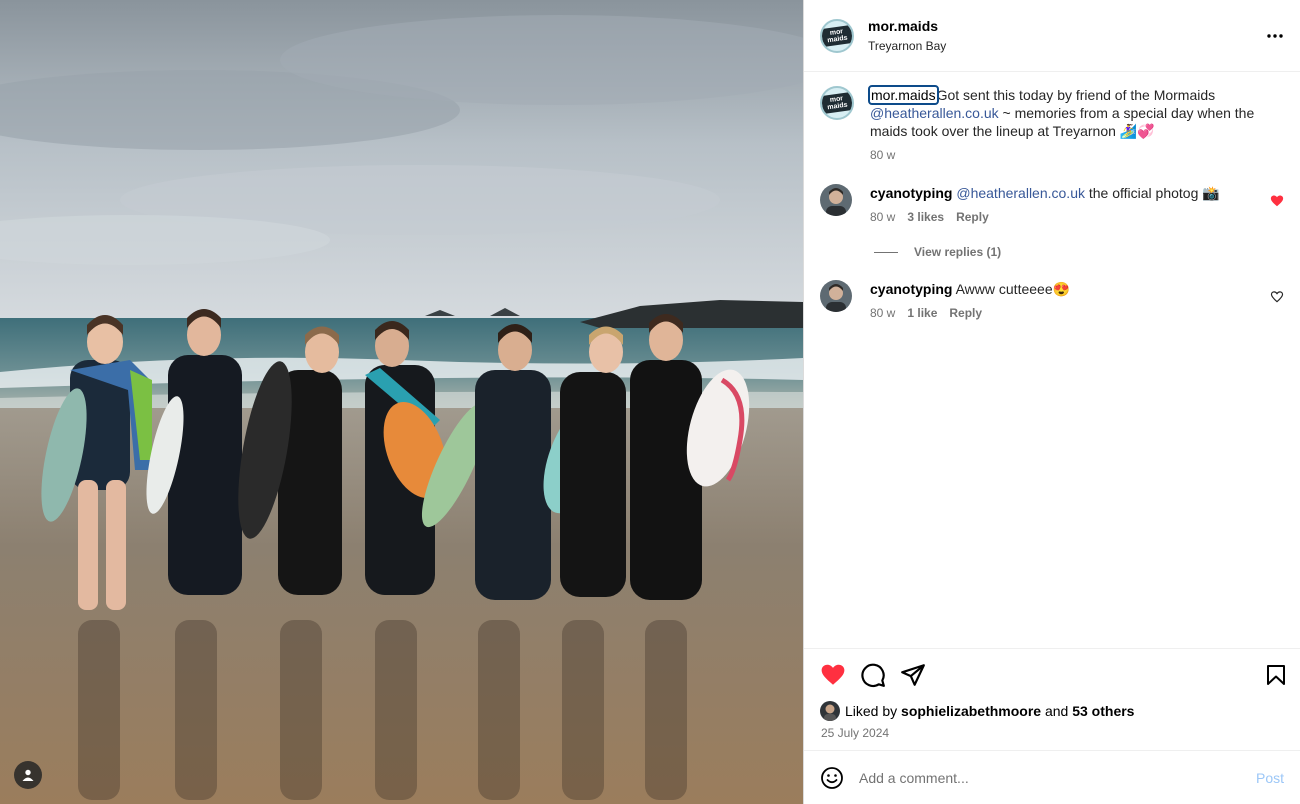 This screenshot has height=804, width=1300. Describe the element at coordinates (1013, 289) in the screenshot. I see `comment-text: Awww cutteeee😍` at that location.